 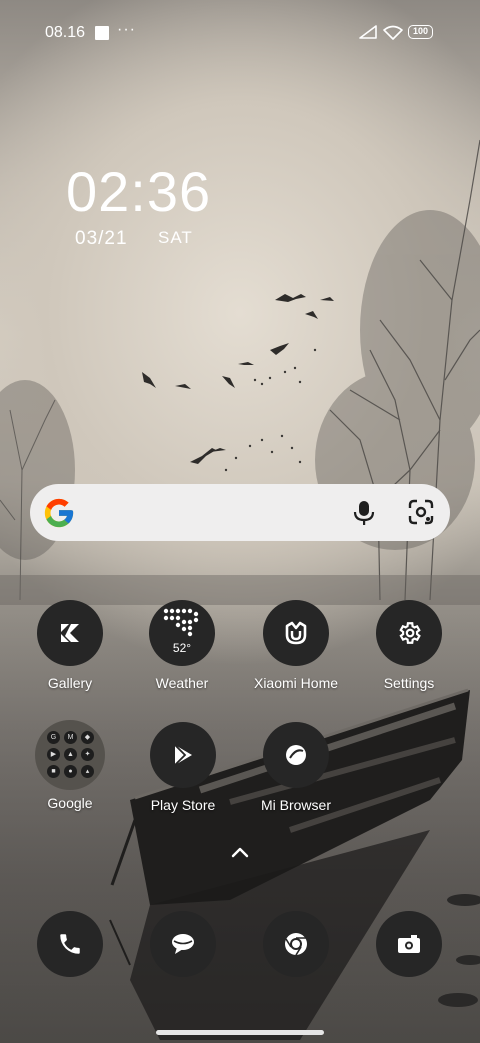 I want to click on app-play-store: Play Store, so click(x=183, y=767).